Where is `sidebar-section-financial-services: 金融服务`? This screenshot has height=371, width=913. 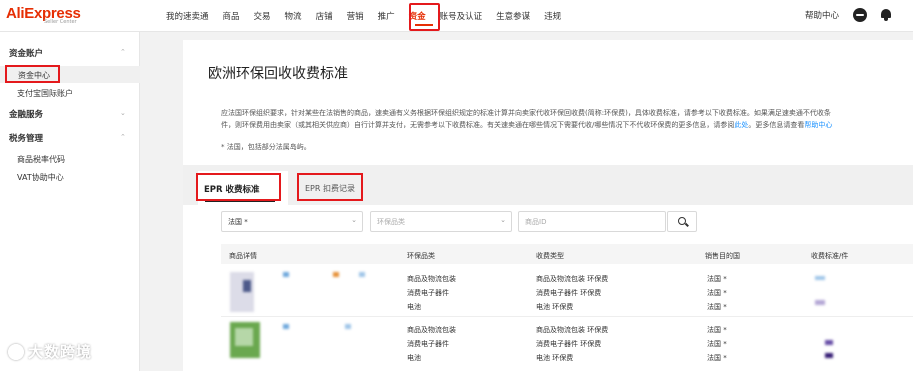 sidebar-section-financial-services: 金融服务 is located at coordinates (26, 114).